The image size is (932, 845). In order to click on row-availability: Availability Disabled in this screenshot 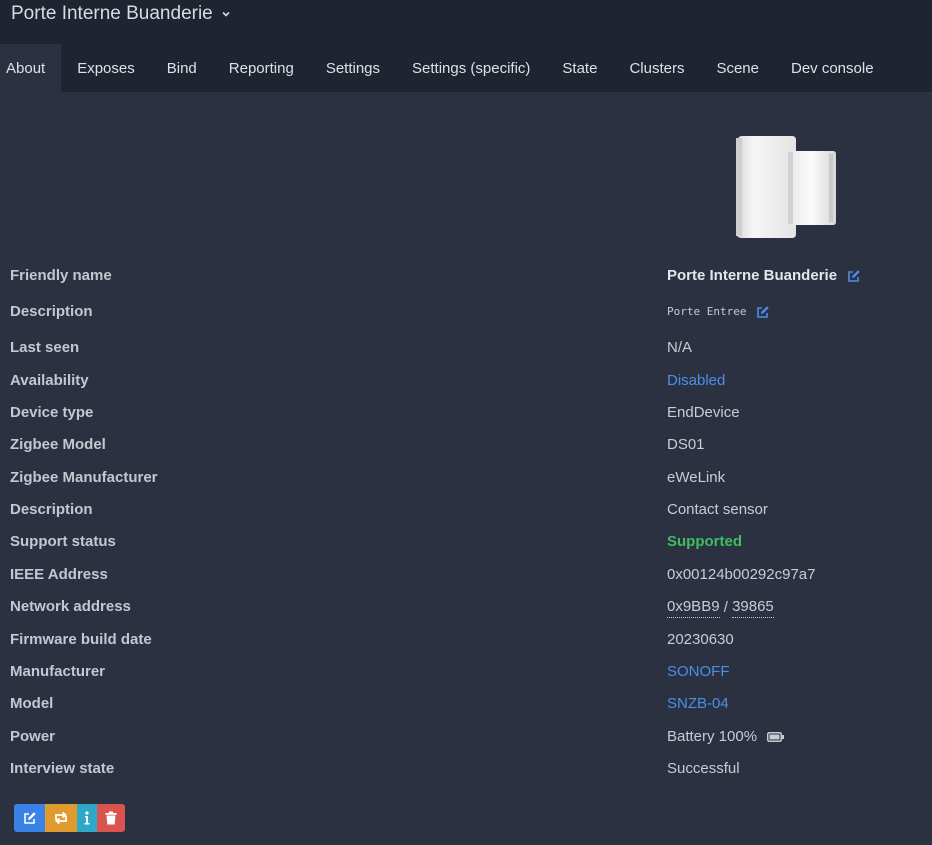, I will do `click(466, 387)`.